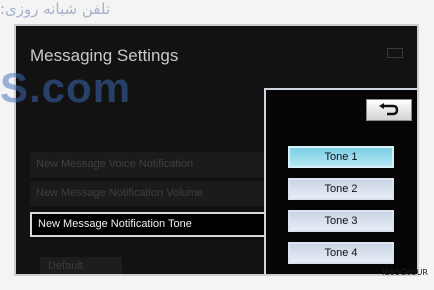  Describe the element at coordinates (55, 9) in the screenshot. I see `phone-watermark: تلفن شبانه روزی: ۸۵` at that location.